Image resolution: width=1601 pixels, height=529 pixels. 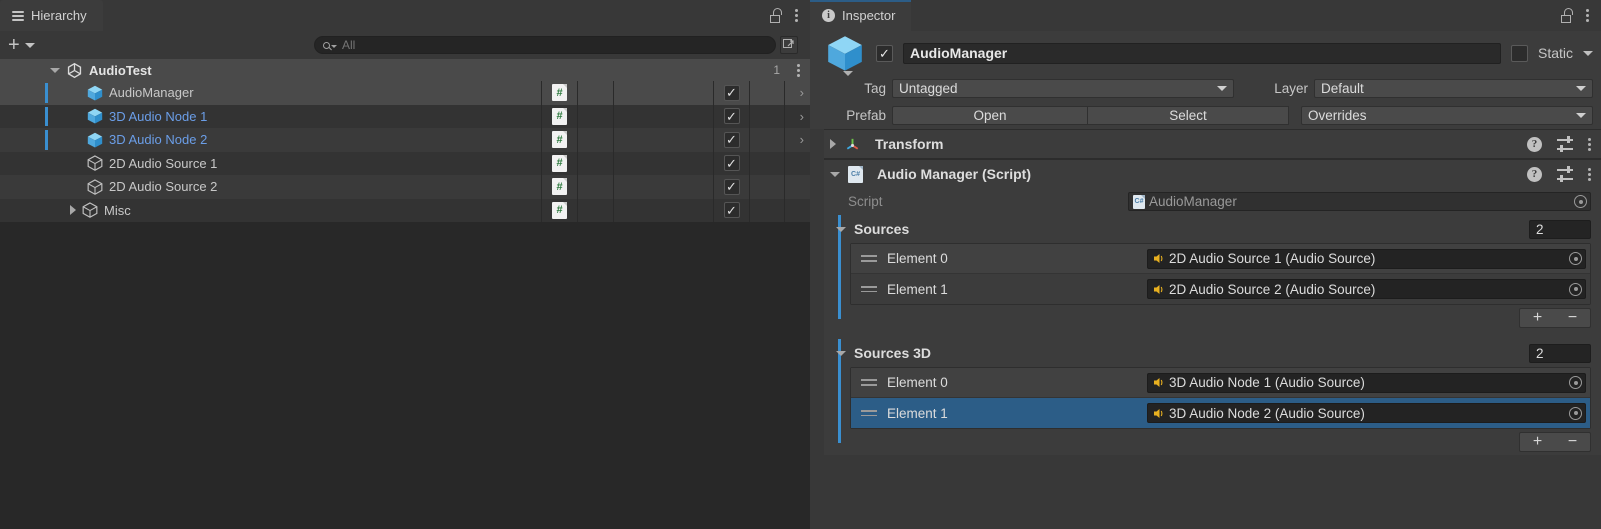 What do you see at coordinates (789, 45) in the screenshot?
I see `search-expand-icon` at bounding box center [789, 45].